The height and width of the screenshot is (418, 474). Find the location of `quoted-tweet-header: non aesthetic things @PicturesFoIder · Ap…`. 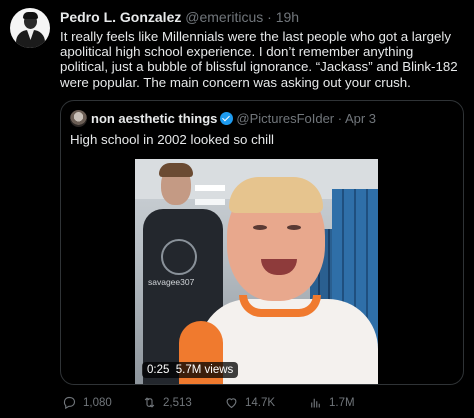

quoted-tweet-header: non aesthetic things @PicturesFoIder · Ap… is located at coordinates (233, 118).